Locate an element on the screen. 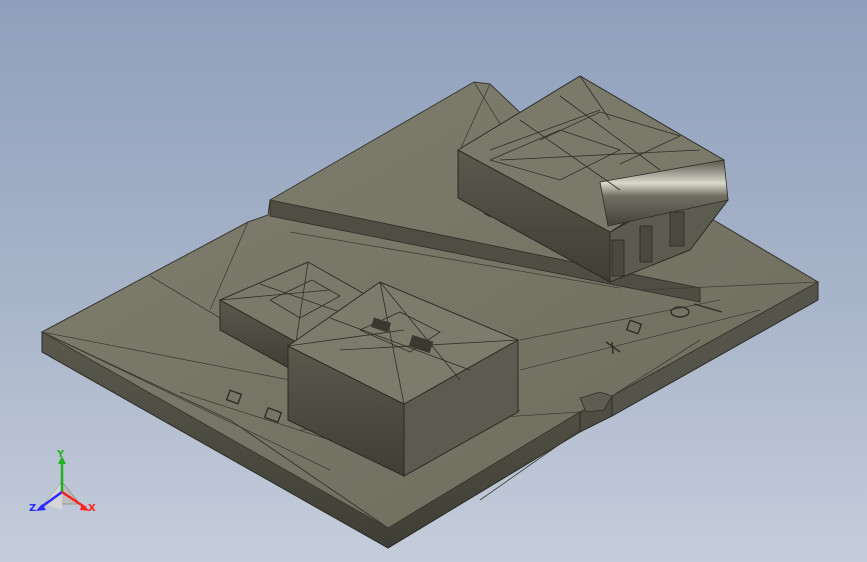 The width and height of the screenshot is (867, 562). view-triad: Y Z X is located at coordinates (67, 486).